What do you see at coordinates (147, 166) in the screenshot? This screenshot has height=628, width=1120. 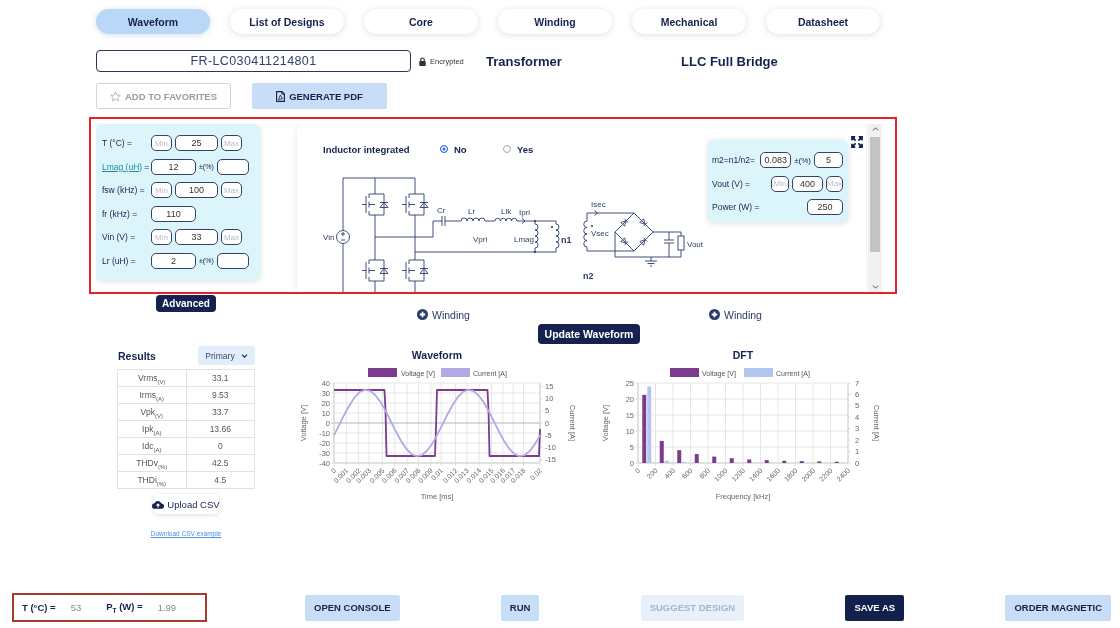 I see `equals-sign: =` at bounding box center [147, 166].